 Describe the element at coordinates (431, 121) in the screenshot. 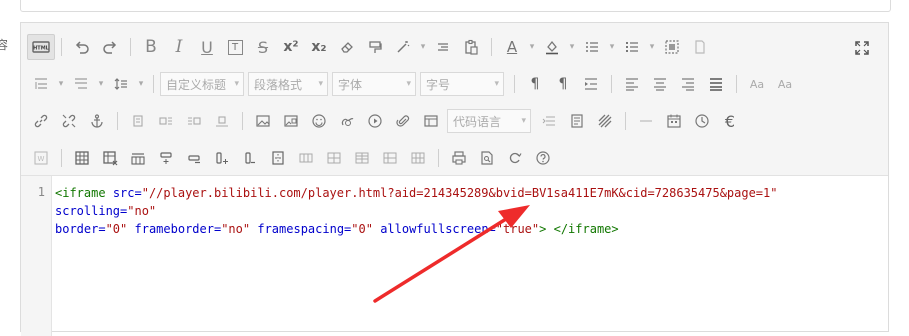

I see `insert-frame-button` at that location.